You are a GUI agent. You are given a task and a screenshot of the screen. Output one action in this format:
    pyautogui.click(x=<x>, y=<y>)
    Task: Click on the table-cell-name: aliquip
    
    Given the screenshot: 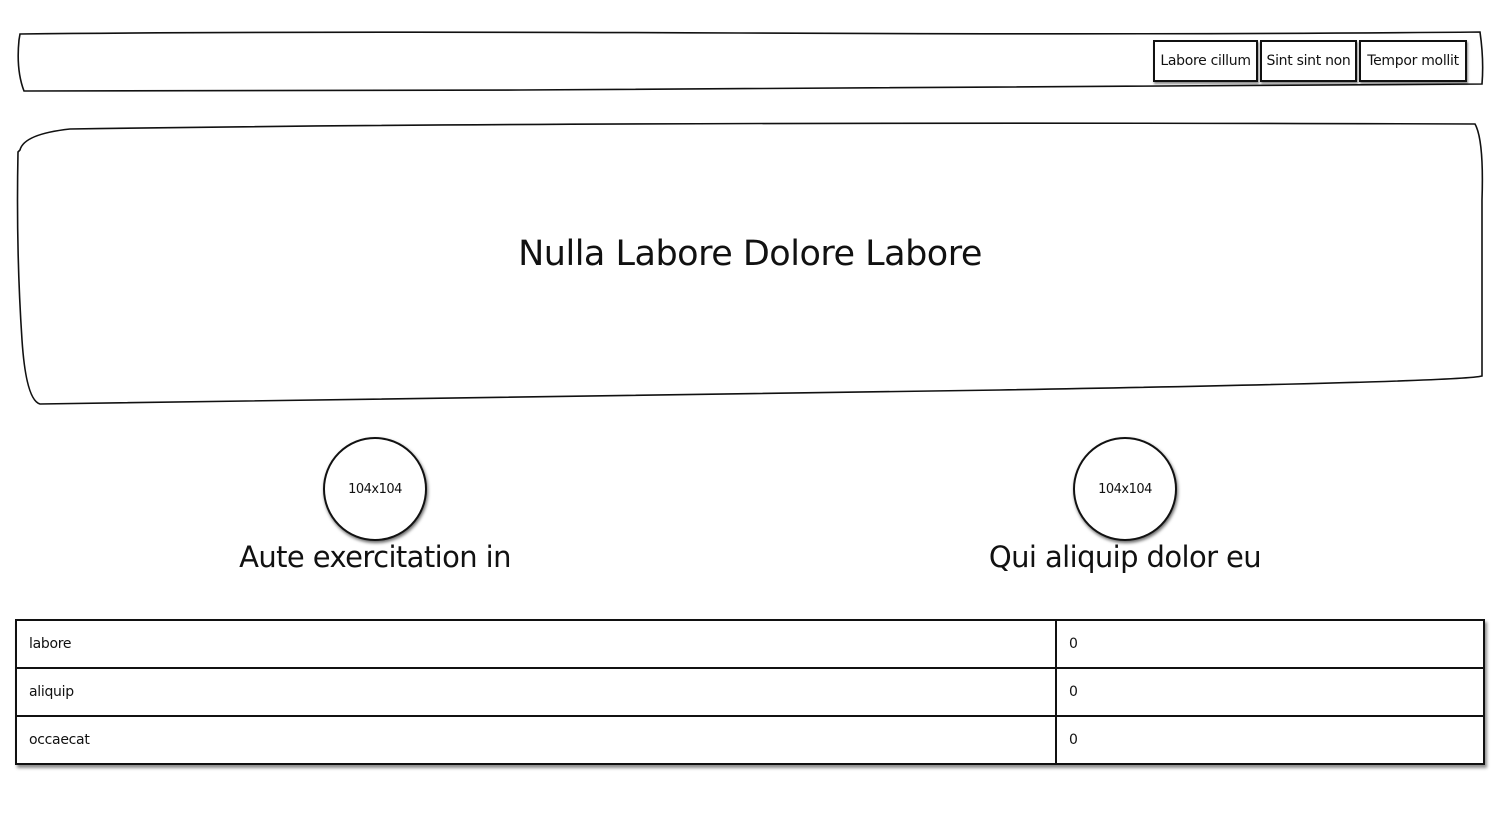 What is the action you would take?
    pyautogui.click(x=536, y=692)
    